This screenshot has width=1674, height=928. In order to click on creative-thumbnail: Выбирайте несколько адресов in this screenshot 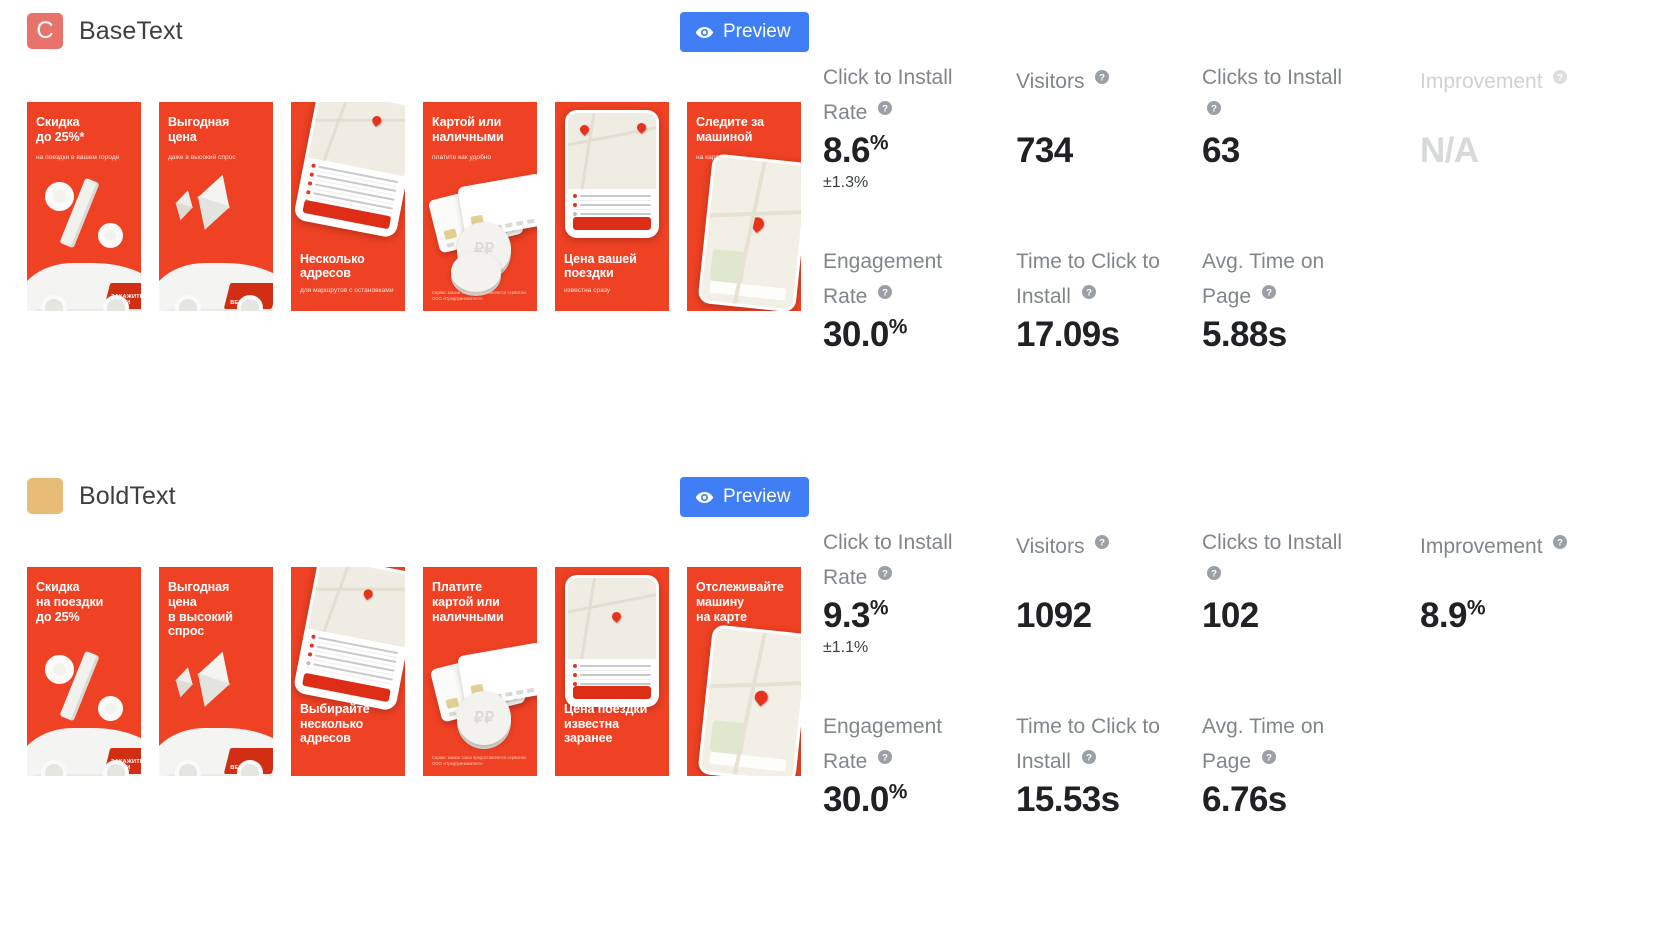, I will do `click(348, 671)`.